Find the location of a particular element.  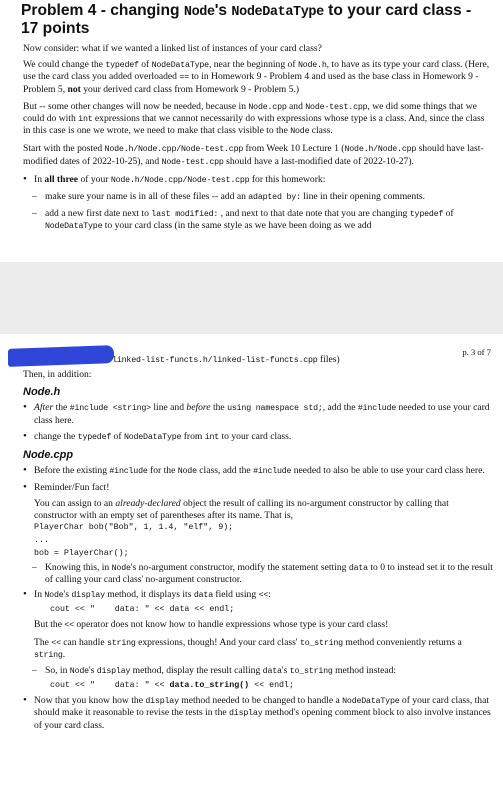

text-run: method, display the result calling is located at coordinates (196, 671).